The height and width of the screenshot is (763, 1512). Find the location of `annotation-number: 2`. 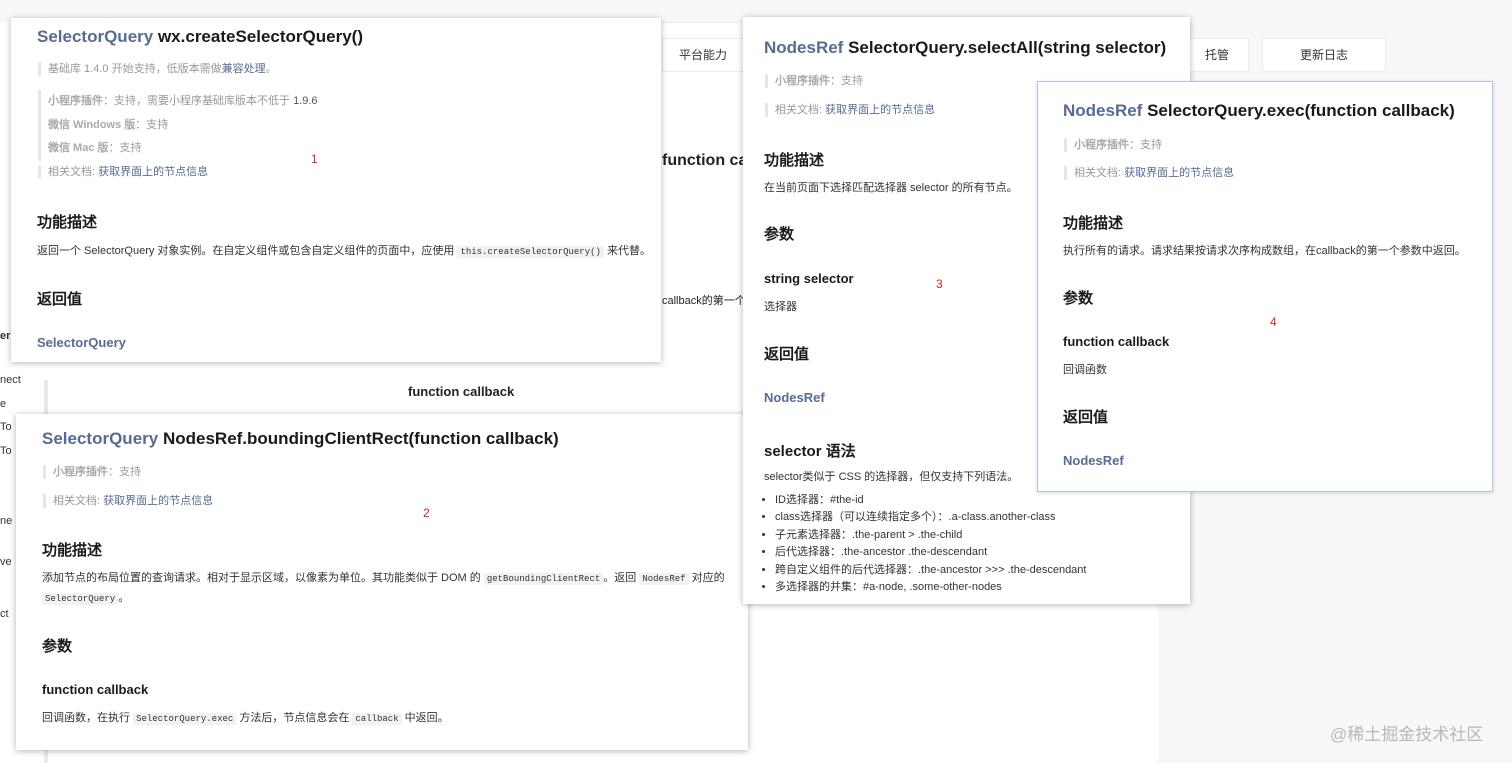

annotation-number: 2 is located at coordinates (426, 513).